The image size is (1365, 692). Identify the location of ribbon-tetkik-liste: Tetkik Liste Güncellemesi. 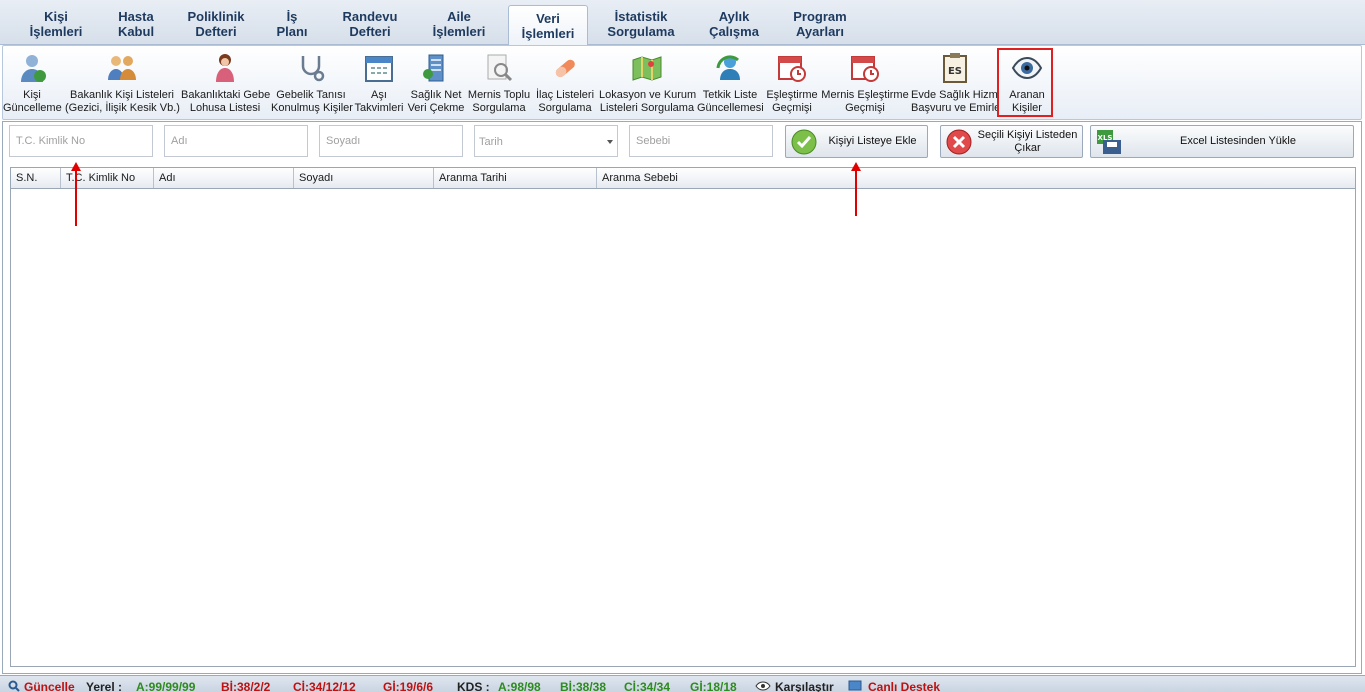
(730, 82).